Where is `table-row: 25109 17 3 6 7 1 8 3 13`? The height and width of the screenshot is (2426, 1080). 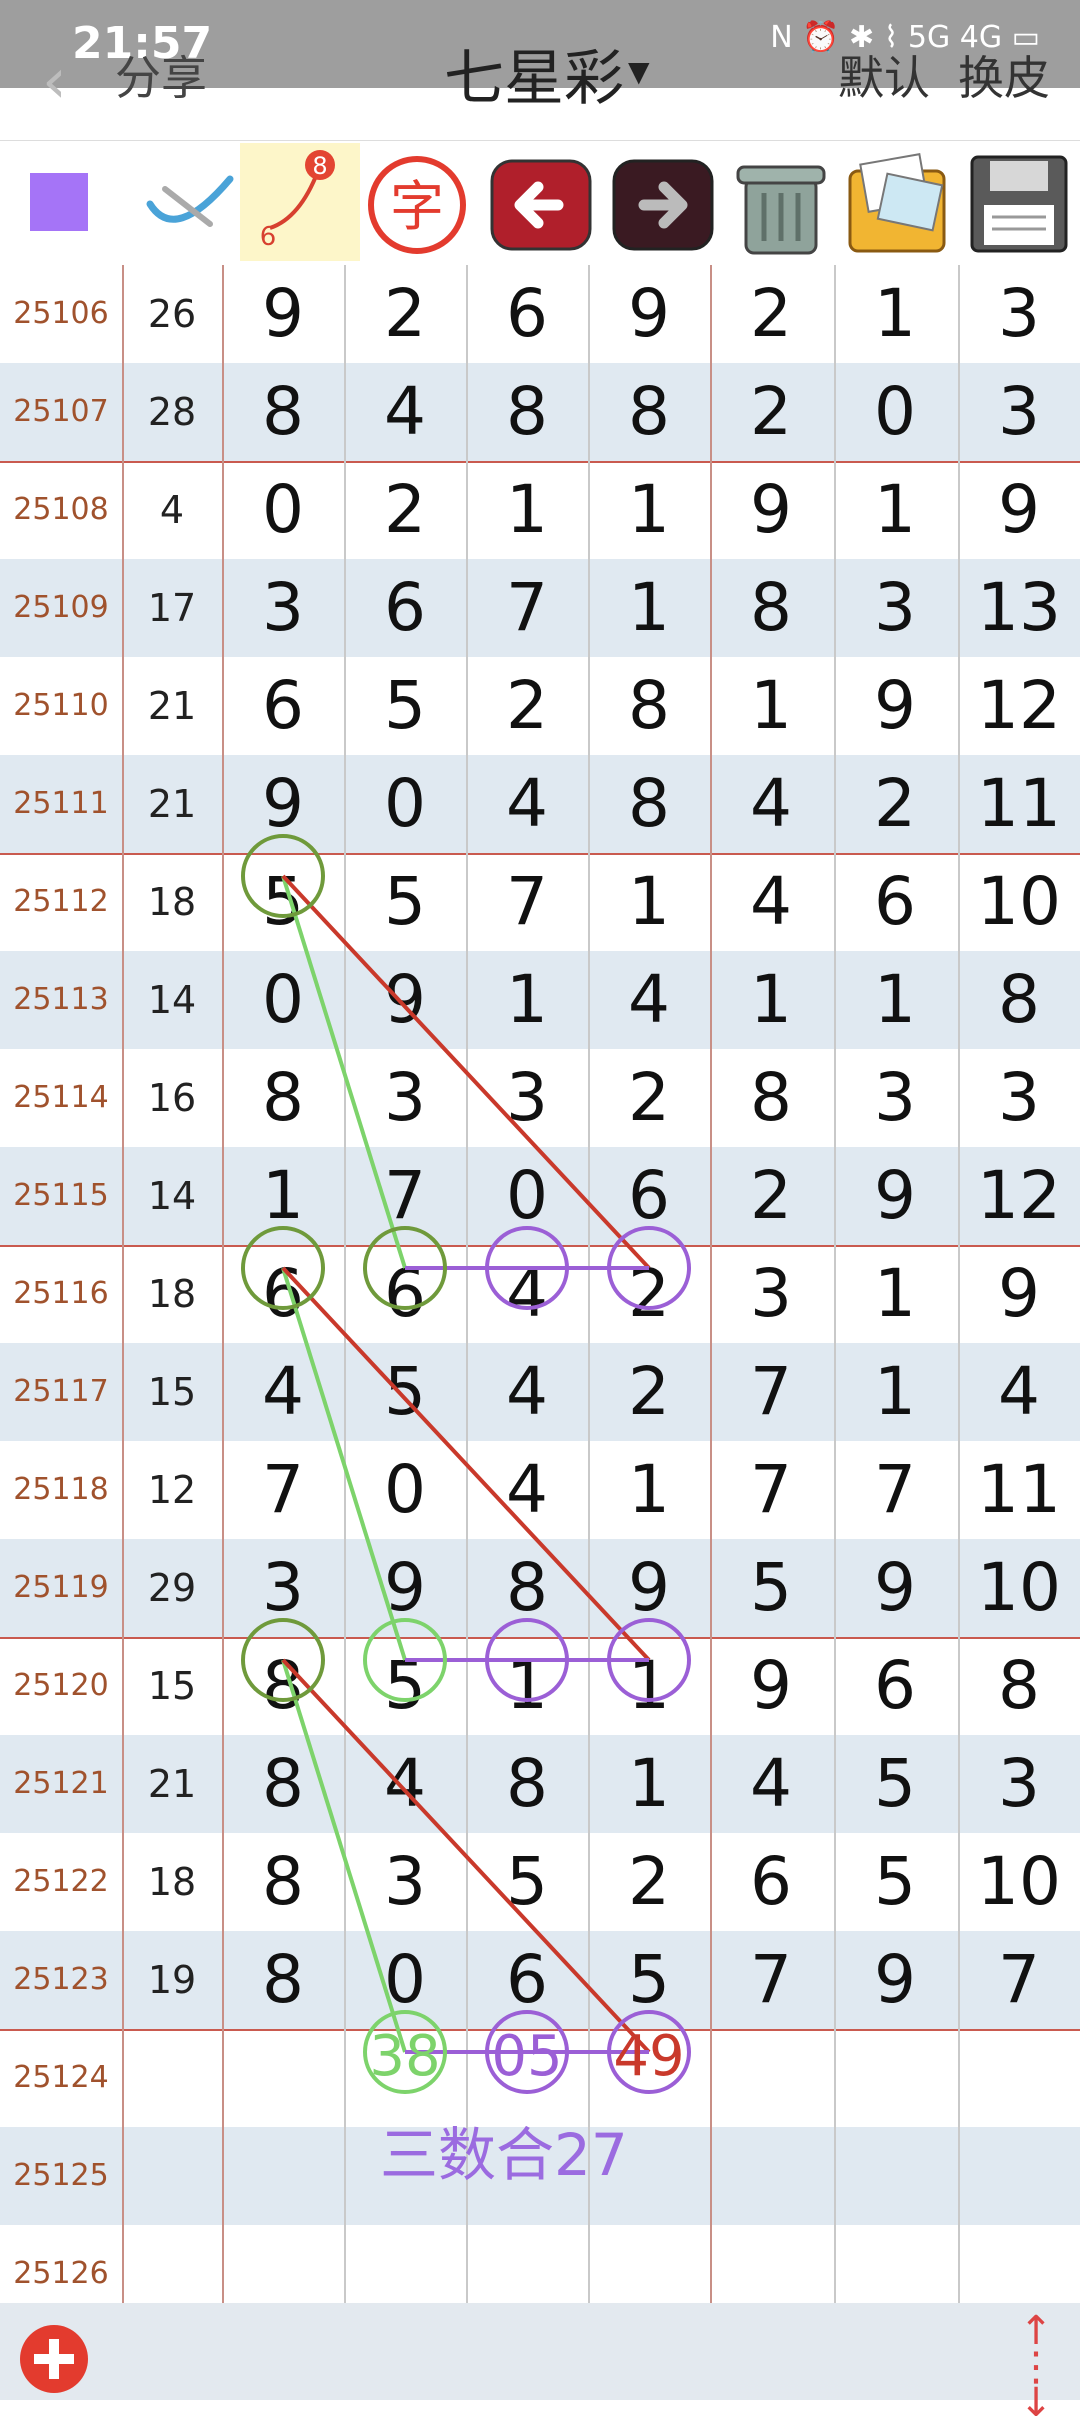 table-row: 25109 17 3 6 7 1 8 3 13 is located at coordinates (540, 608).